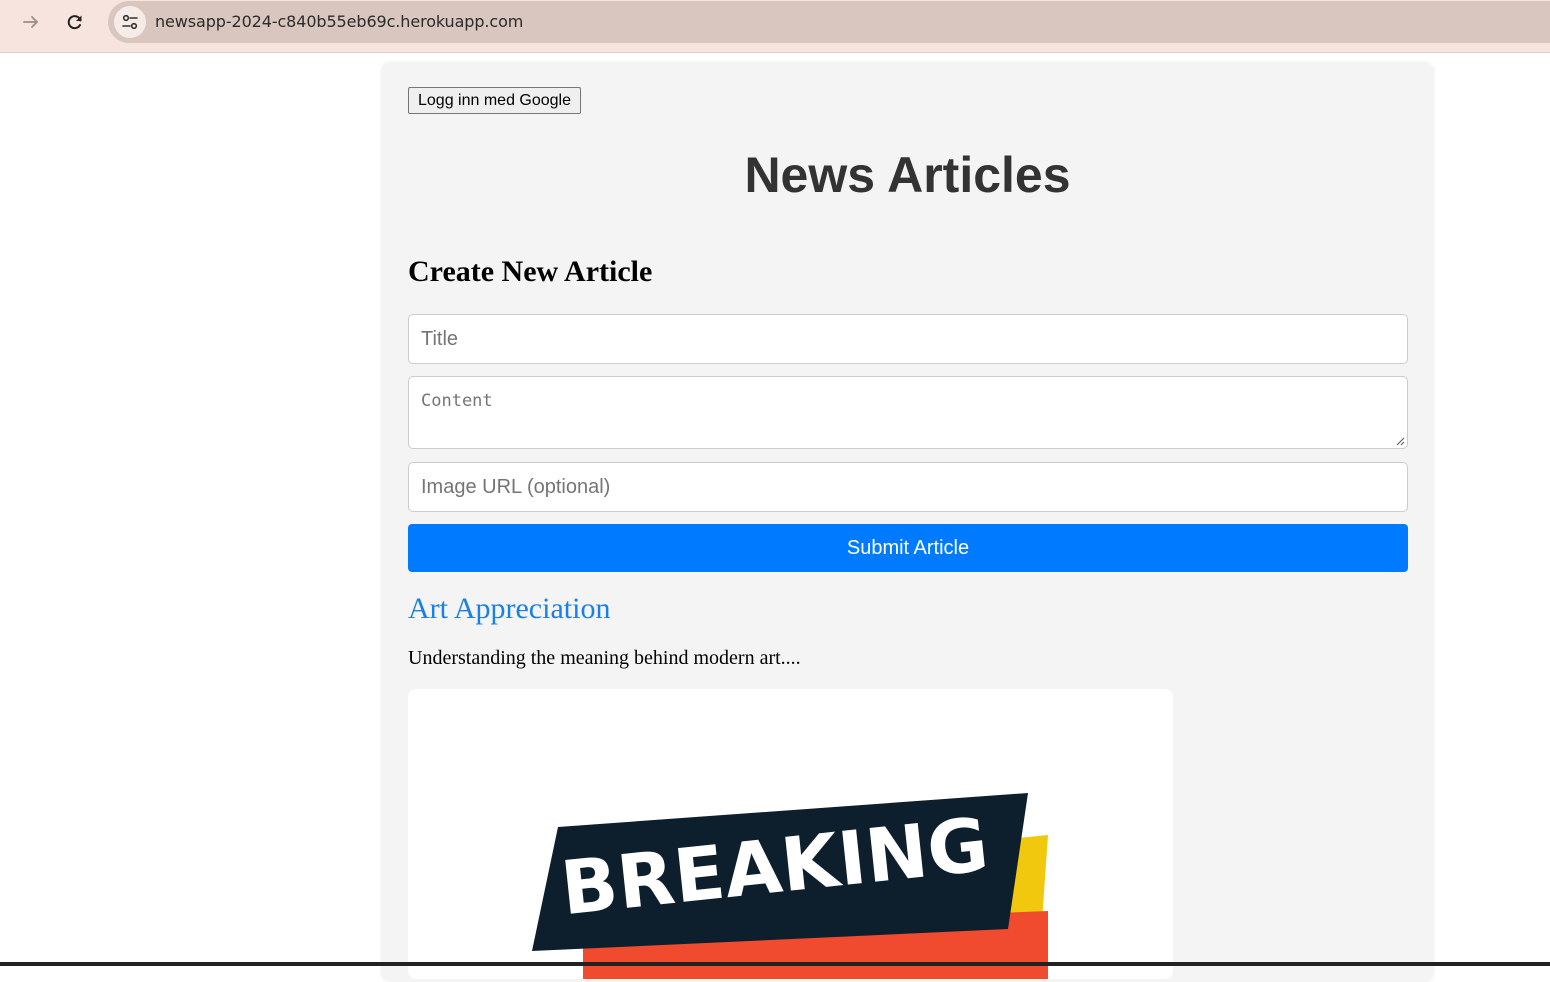 Image resolution: width=1550 pixels, height=982 pixels. Describe the element at coordinates (440, 339) in the screenshot. I see `title-placeholder: Title` at that location.